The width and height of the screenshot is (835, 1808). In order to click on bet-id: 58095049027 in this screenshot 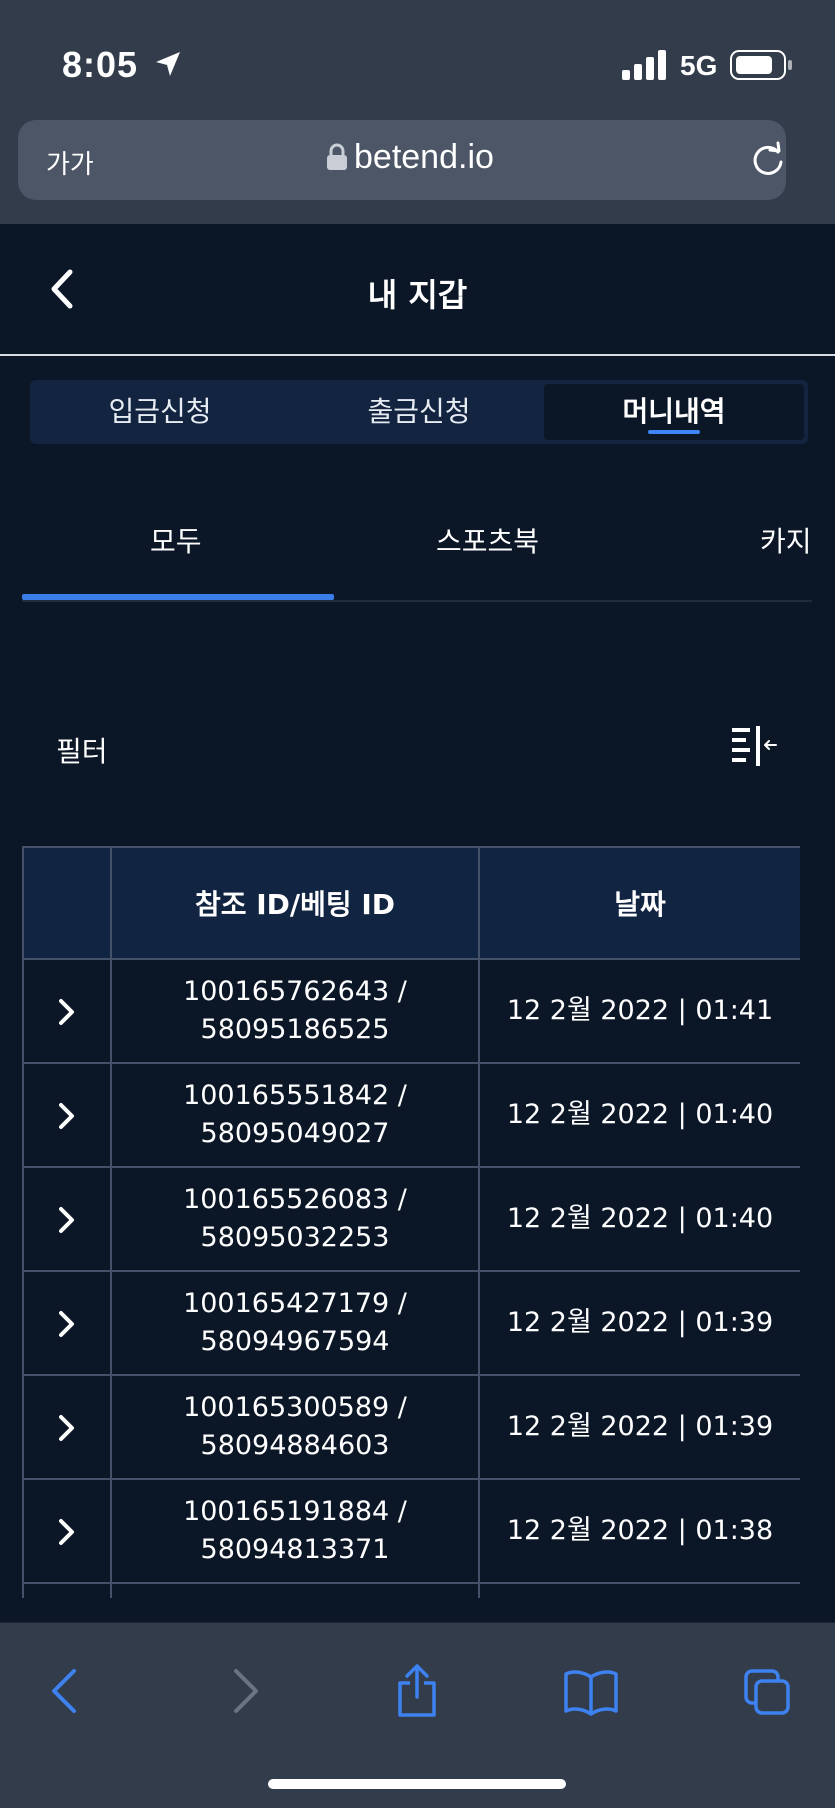, I will do `click(295, 1133)`.